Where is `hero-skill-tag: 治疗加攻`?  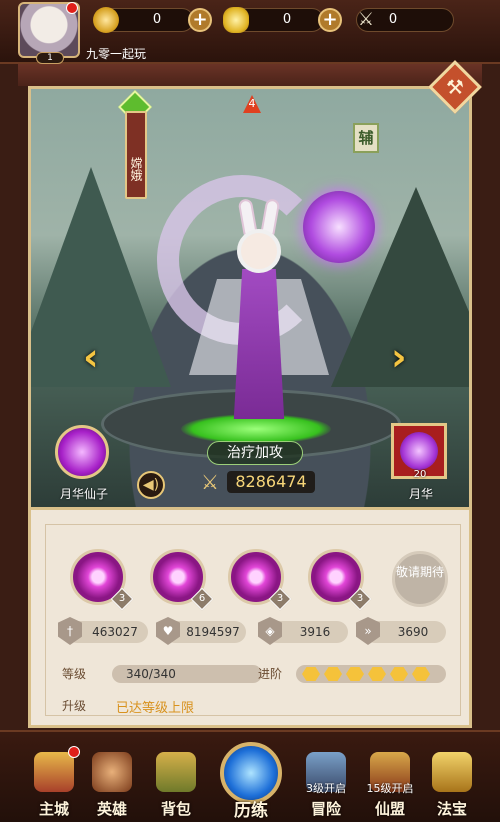 hero-skill-tag: 治疗加攻 is located at coordinates (255, 453).